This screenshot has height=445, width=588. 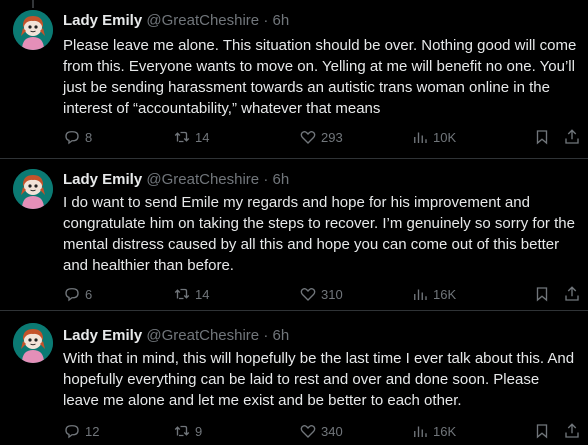 I want to click on retweet-button: 9, so click(x=187, y=431).